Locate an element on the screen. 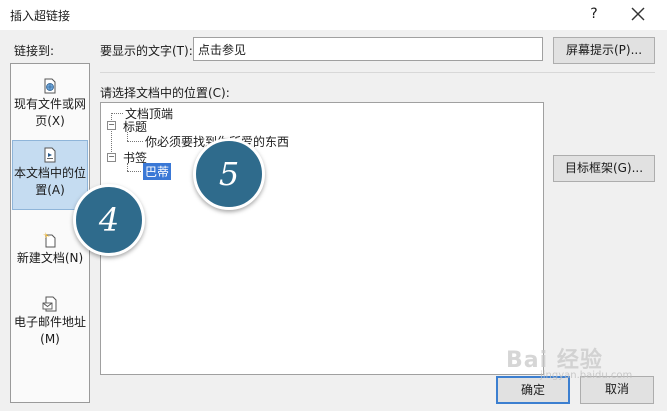 Image resolution: width=667 pixels, height=411 pixels. globe-file-icon is located at coordinates (50, 86).